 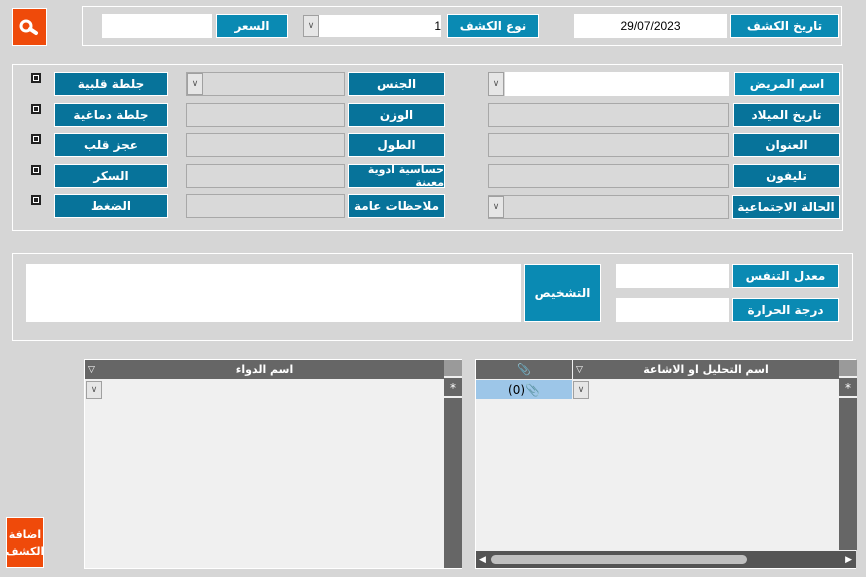 I want to click on address-input, so click(x=608, y=145).